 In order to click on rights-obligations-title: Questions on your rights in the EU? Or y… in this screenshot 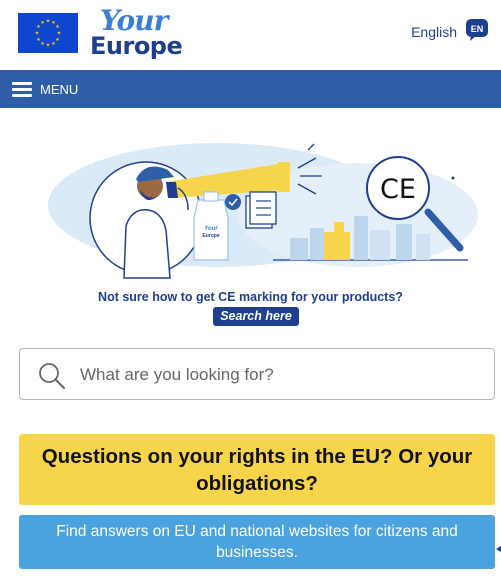, I will do `click(257, 469)`.